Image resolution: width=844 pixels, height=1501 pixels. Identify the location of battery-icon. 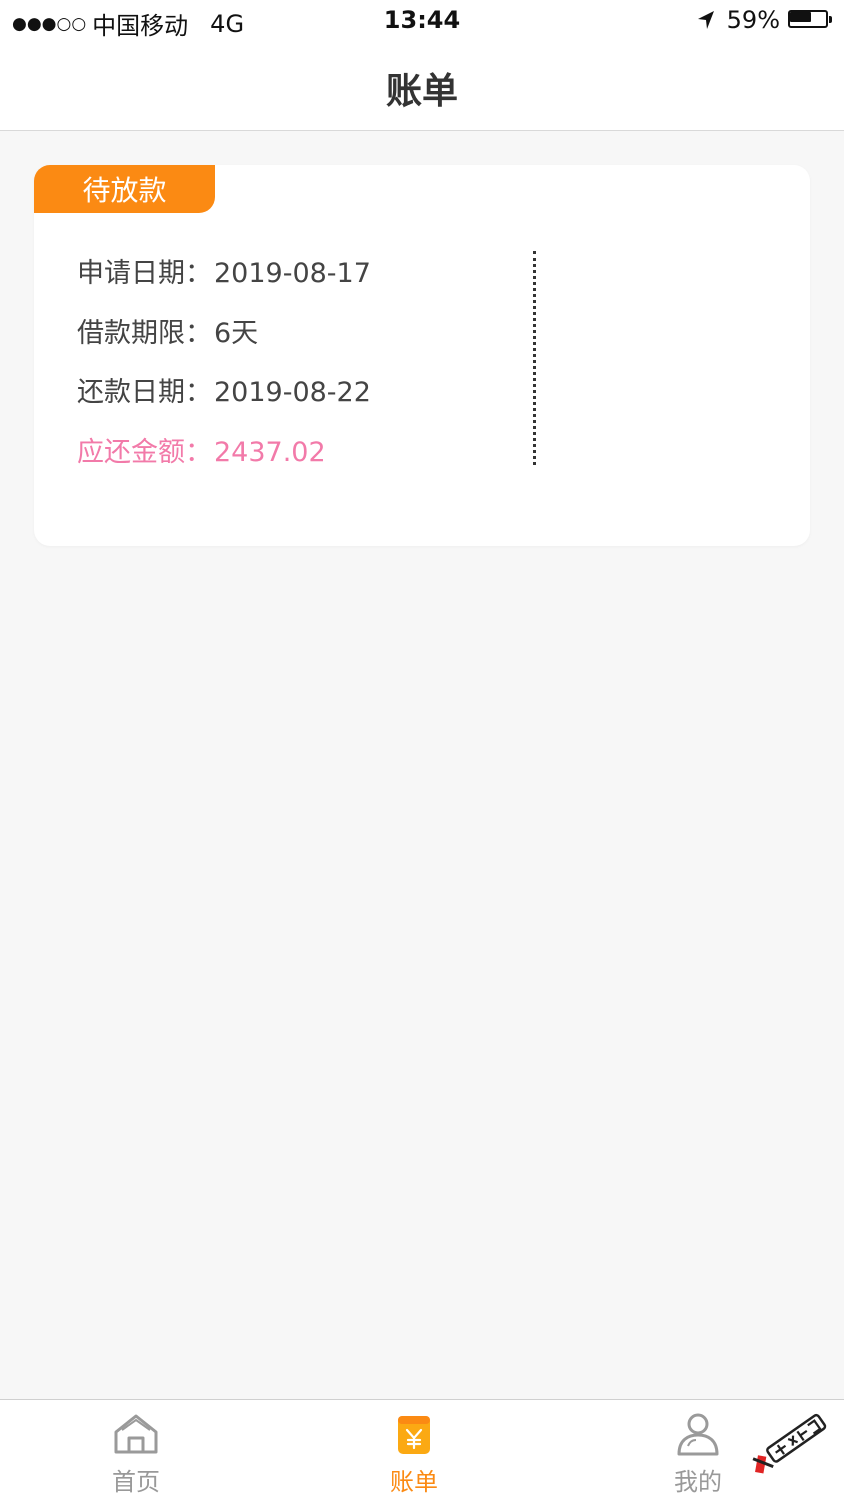
(810, 20).